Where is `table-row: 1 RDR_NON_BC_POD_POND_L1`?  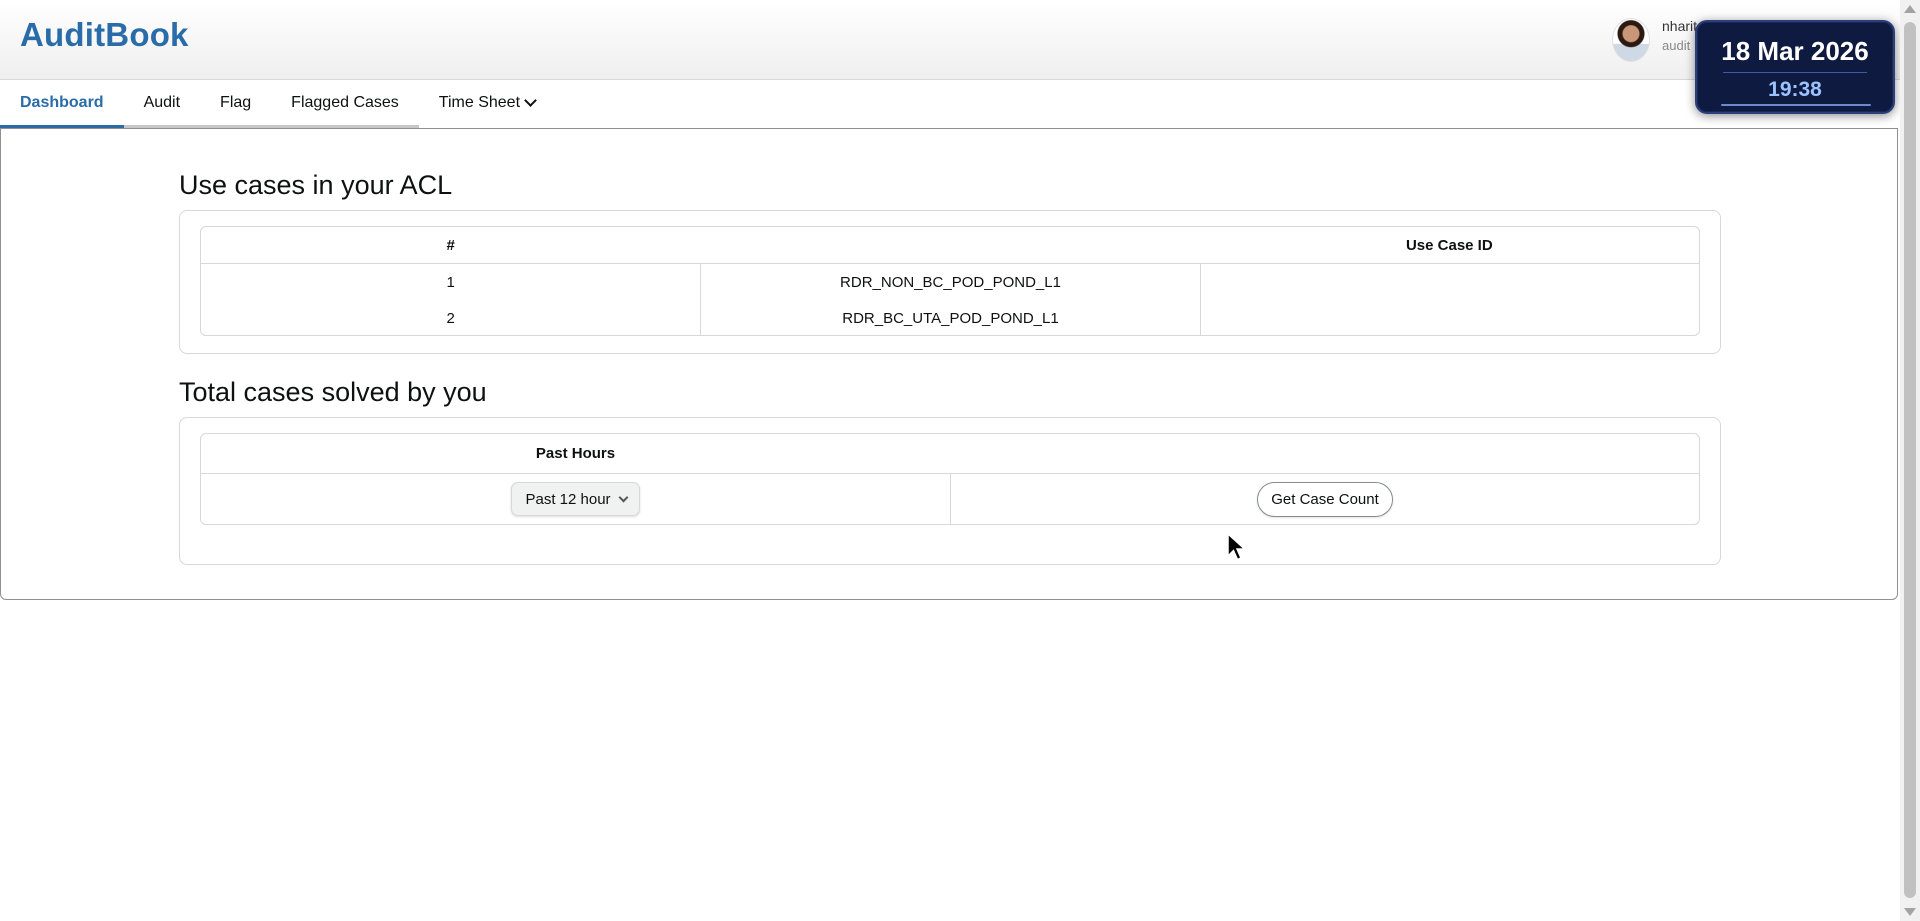
table-row: 1 RDR_NON_BC_POD_POND_L1 is located at coordinates (950, 282).